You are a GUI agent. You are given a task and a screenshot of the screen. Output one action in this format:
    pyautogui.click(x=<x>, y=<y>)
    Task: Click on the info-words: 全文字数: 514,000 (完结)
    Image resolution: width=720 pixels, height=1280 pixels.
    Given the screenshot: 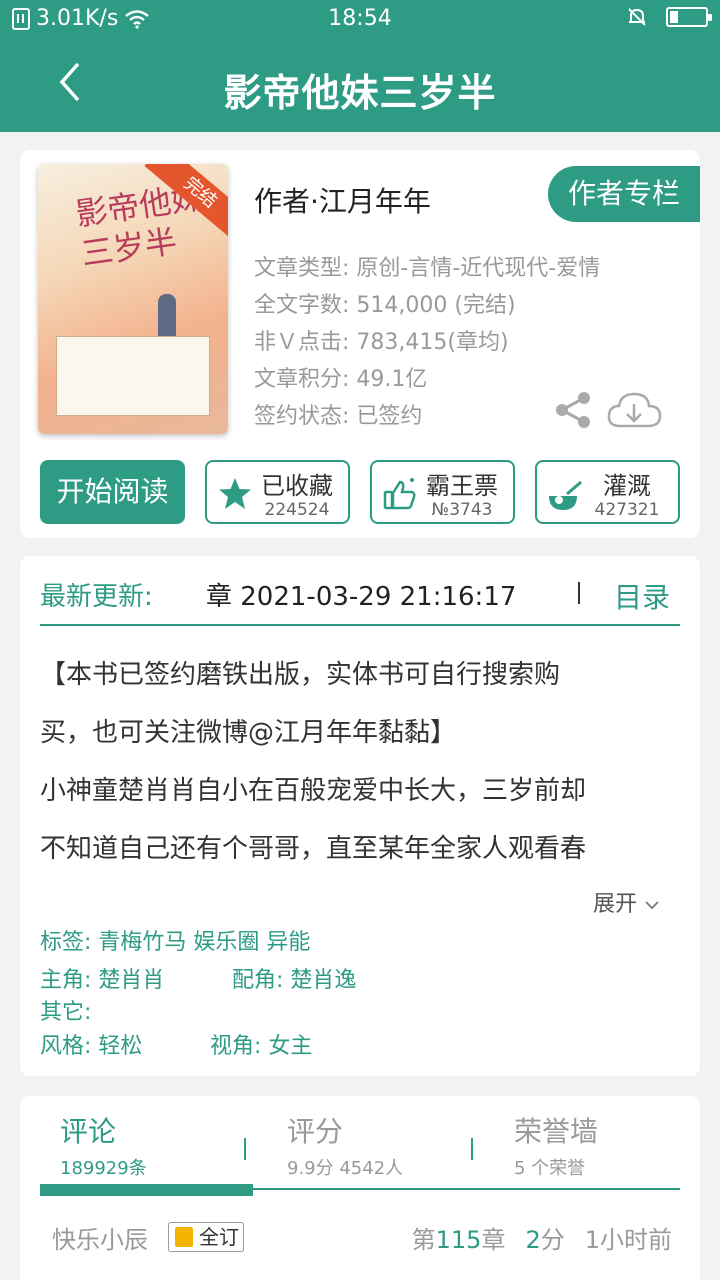 What is the action you would take?
    pyautogui.click(x=385, y=305)
    